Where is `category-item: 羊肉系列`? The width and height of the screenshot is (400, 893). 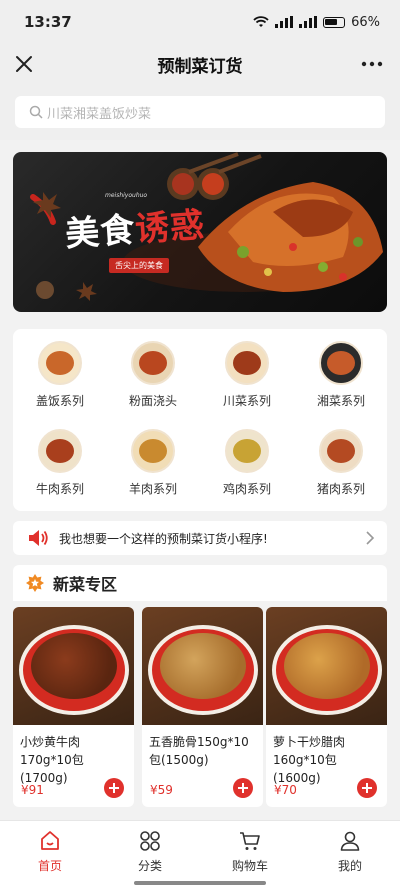
category-item: 羊肉系列 is located at coordinates (153, 463).